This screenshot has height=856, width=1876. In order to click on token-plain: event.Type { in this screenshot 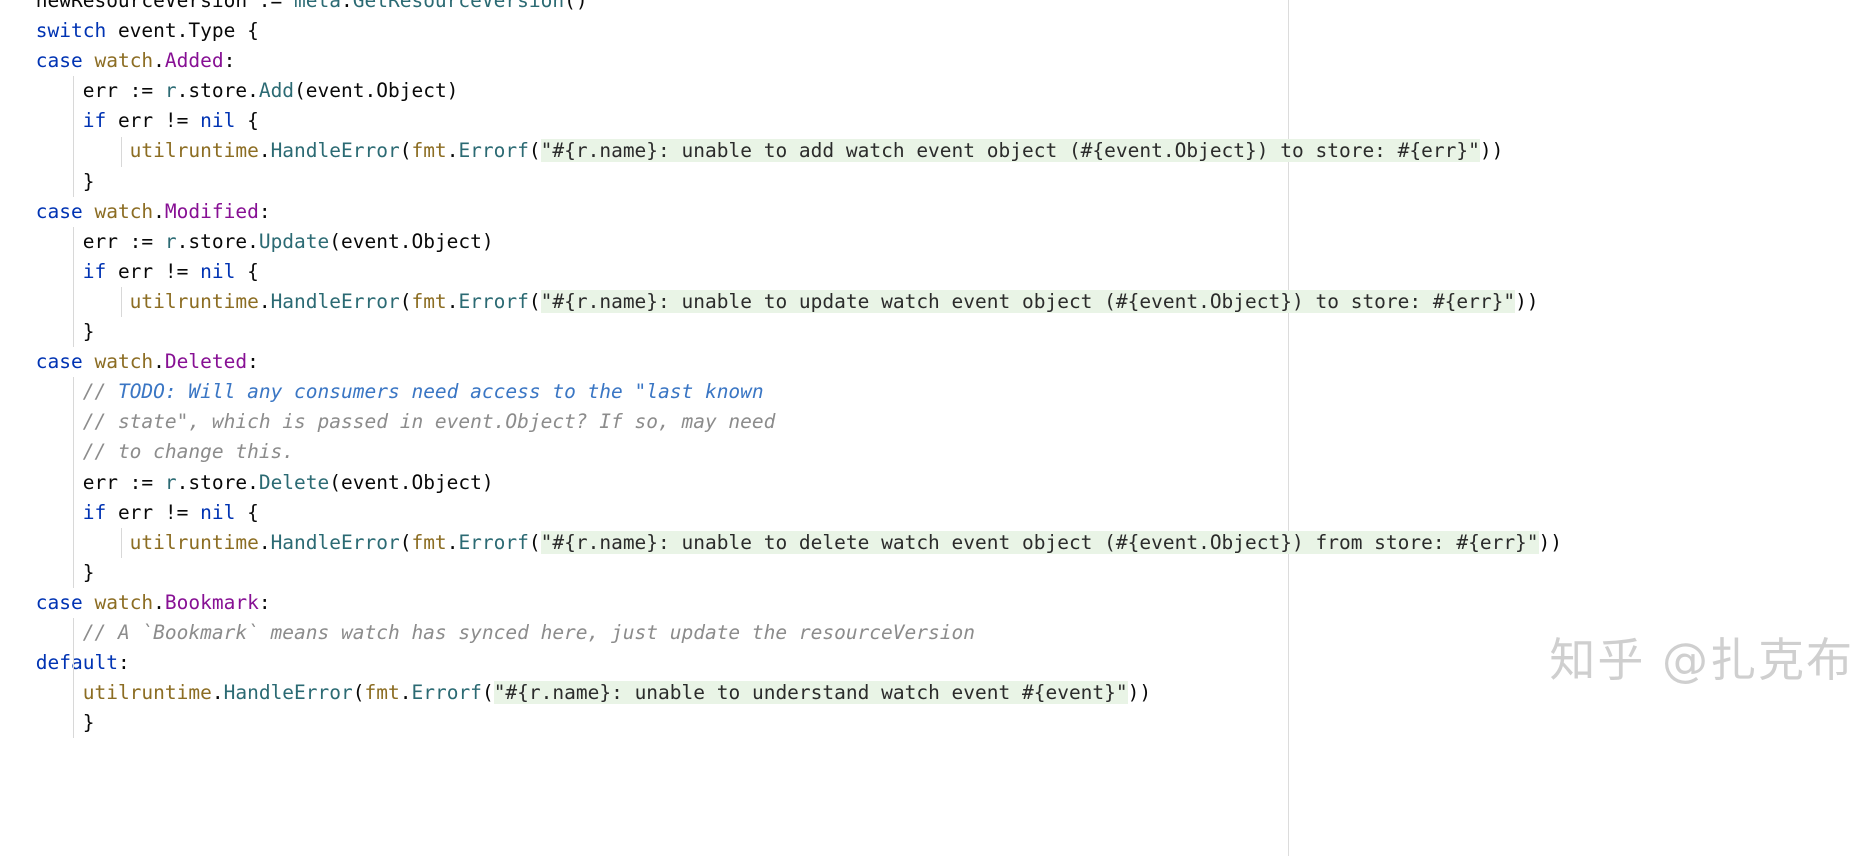, I will do `click(182, 31)`.